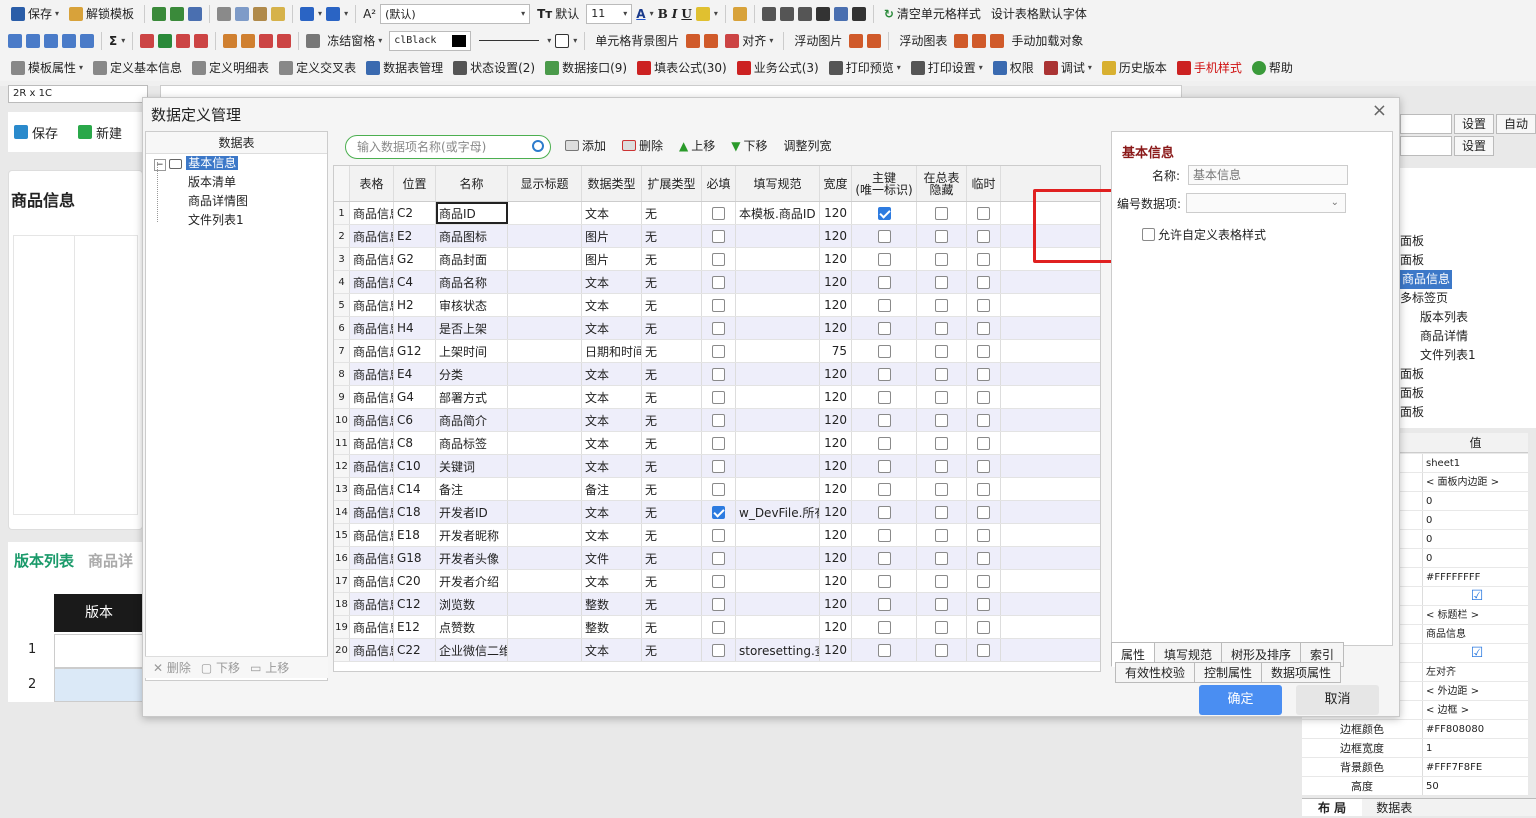 The height and width of the screenshot is (818, 1536). I want to click on menu-biz-formula: 业务公式(3), so click(778, 68).